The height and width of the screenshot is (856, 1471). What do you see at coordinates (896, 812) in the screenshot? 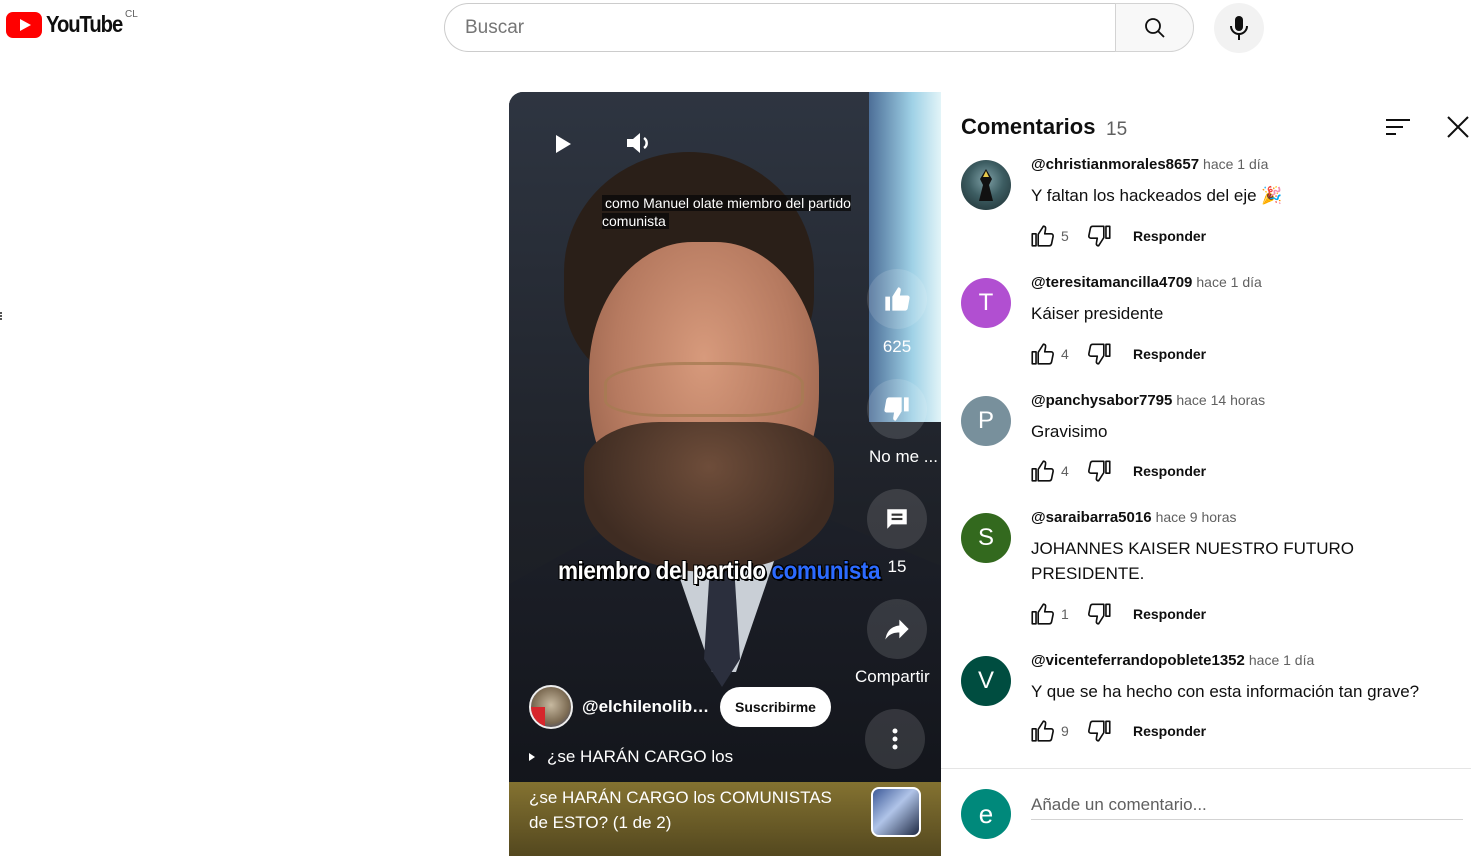
I see `sound-thumbnail` at bounding box center [896, 812].